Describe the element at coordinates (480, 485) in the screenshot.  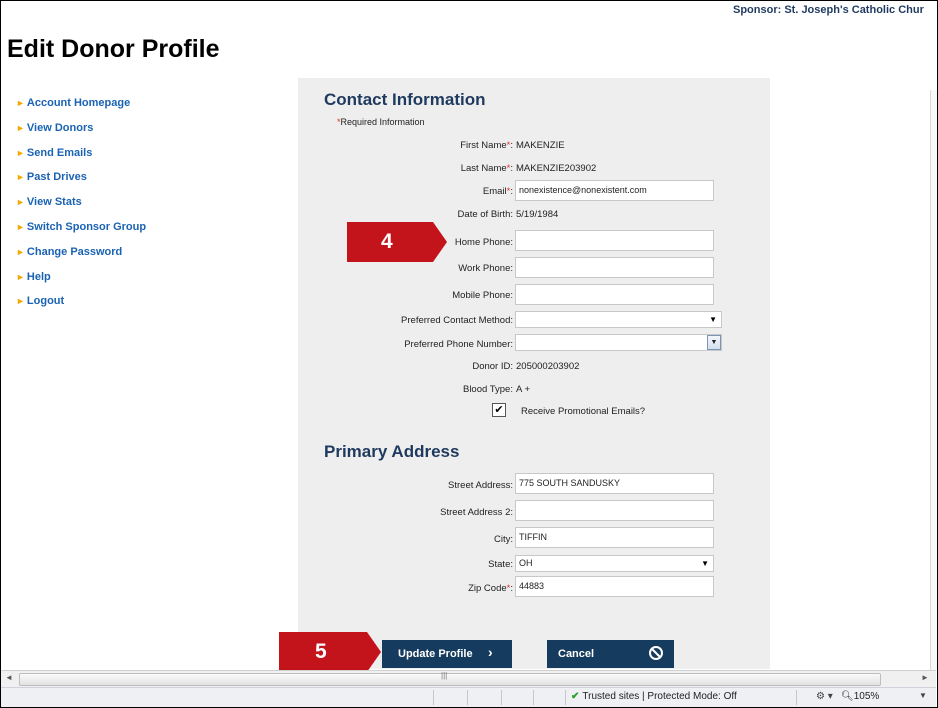
I see `street-label: Street Address:` at that location.